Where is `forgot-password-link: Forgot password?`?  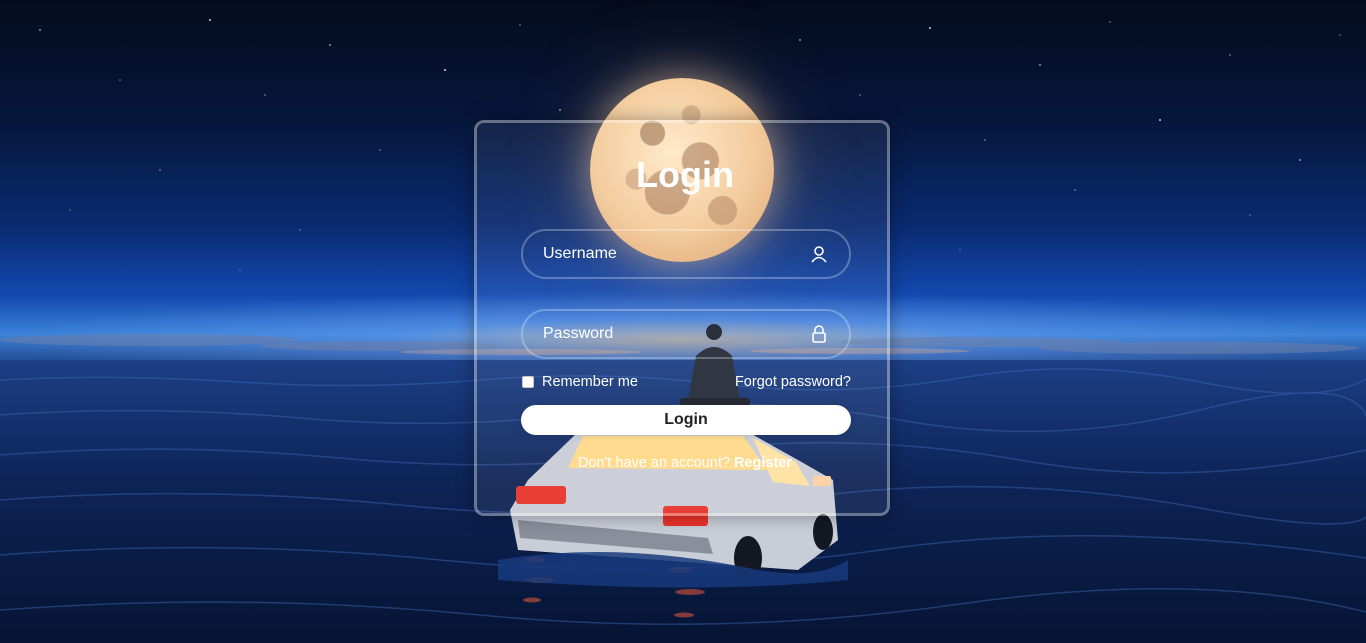
forgot-password-link: Forgot password? is located at coordinates (793, 382).